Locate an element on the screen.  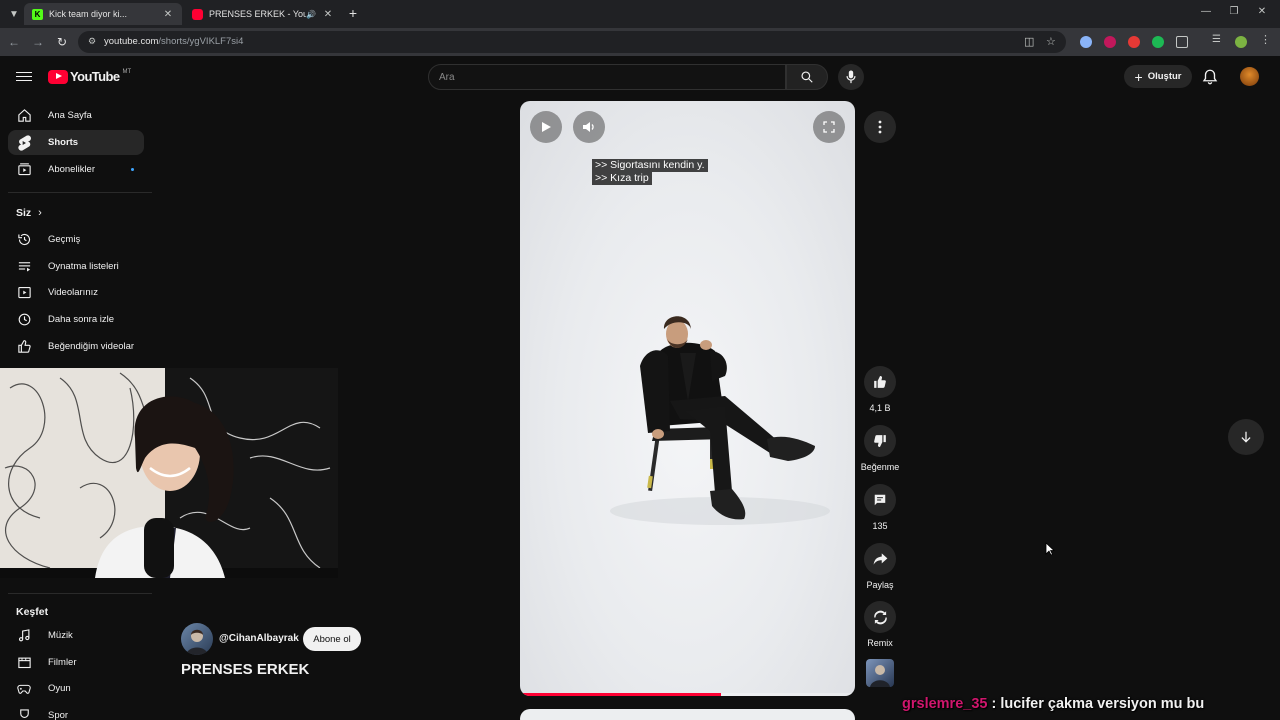
search-input is located at coordinates (609, 77).